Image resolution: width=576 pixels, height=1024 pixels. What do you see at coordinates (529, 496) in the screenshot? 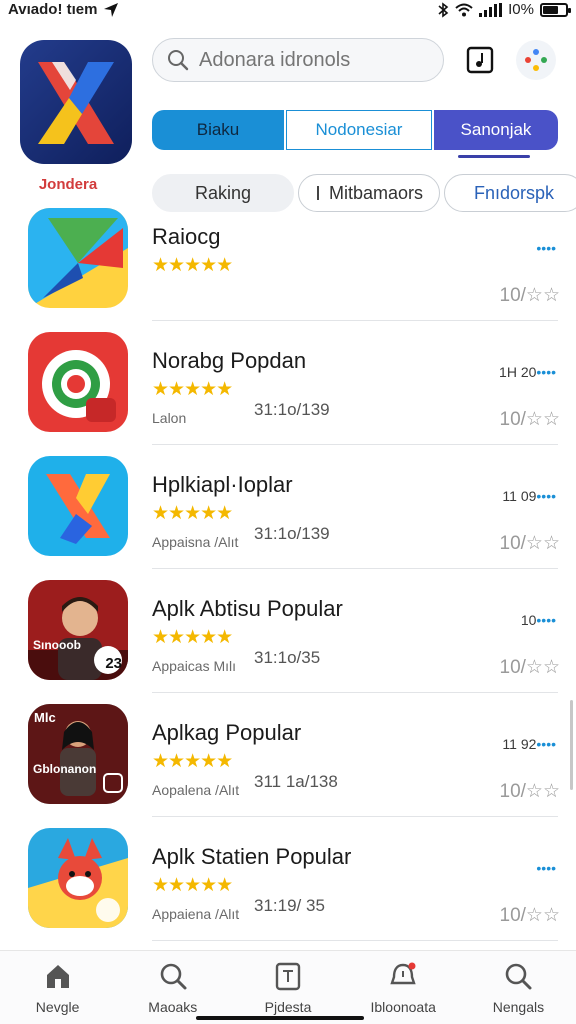
I see `download-count: 11 09••••` at bounding box center [529, 496].